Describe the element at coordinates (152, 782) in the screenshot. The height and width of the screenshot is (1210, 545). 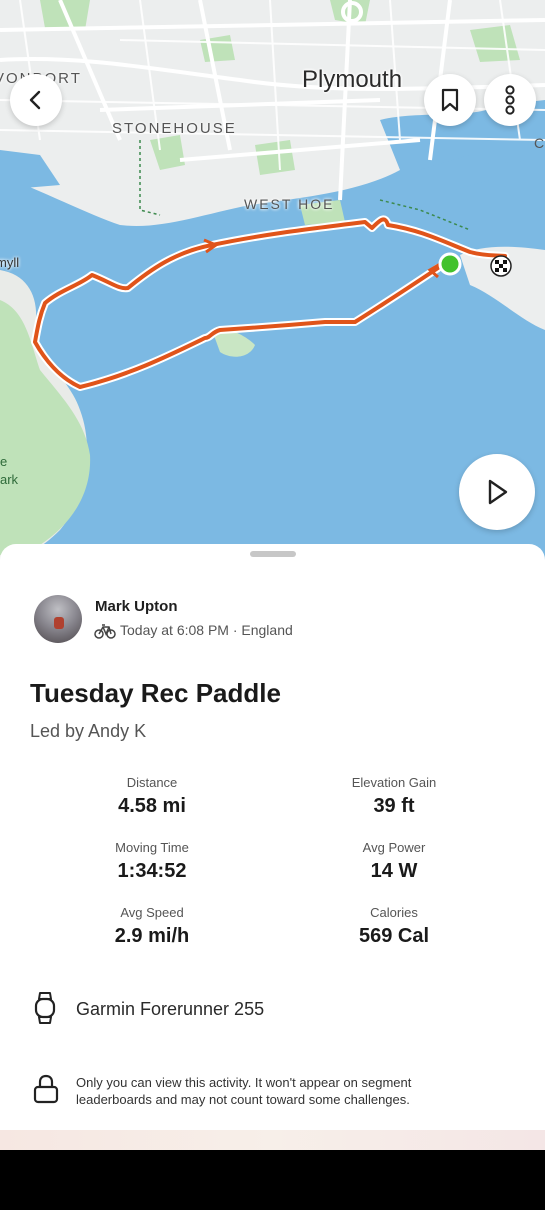
I see `stat-label: Distance` at that location.